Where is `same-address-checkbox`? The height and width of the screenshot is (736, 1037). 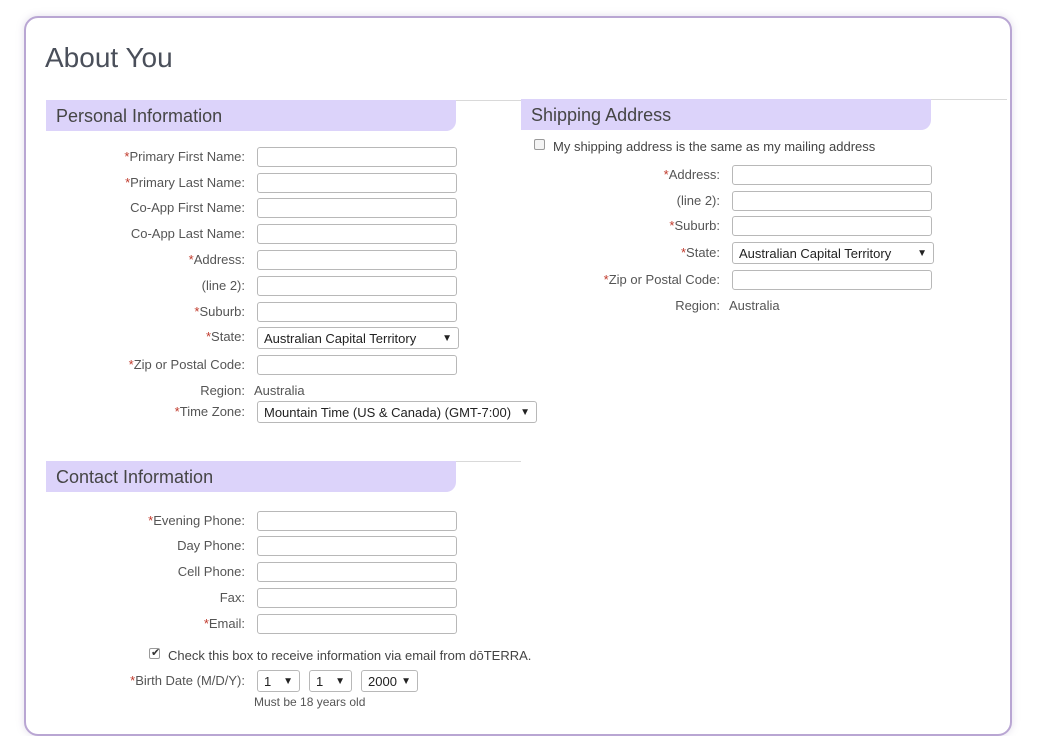
same-address-checkbox is located at coordinates (539, 144).